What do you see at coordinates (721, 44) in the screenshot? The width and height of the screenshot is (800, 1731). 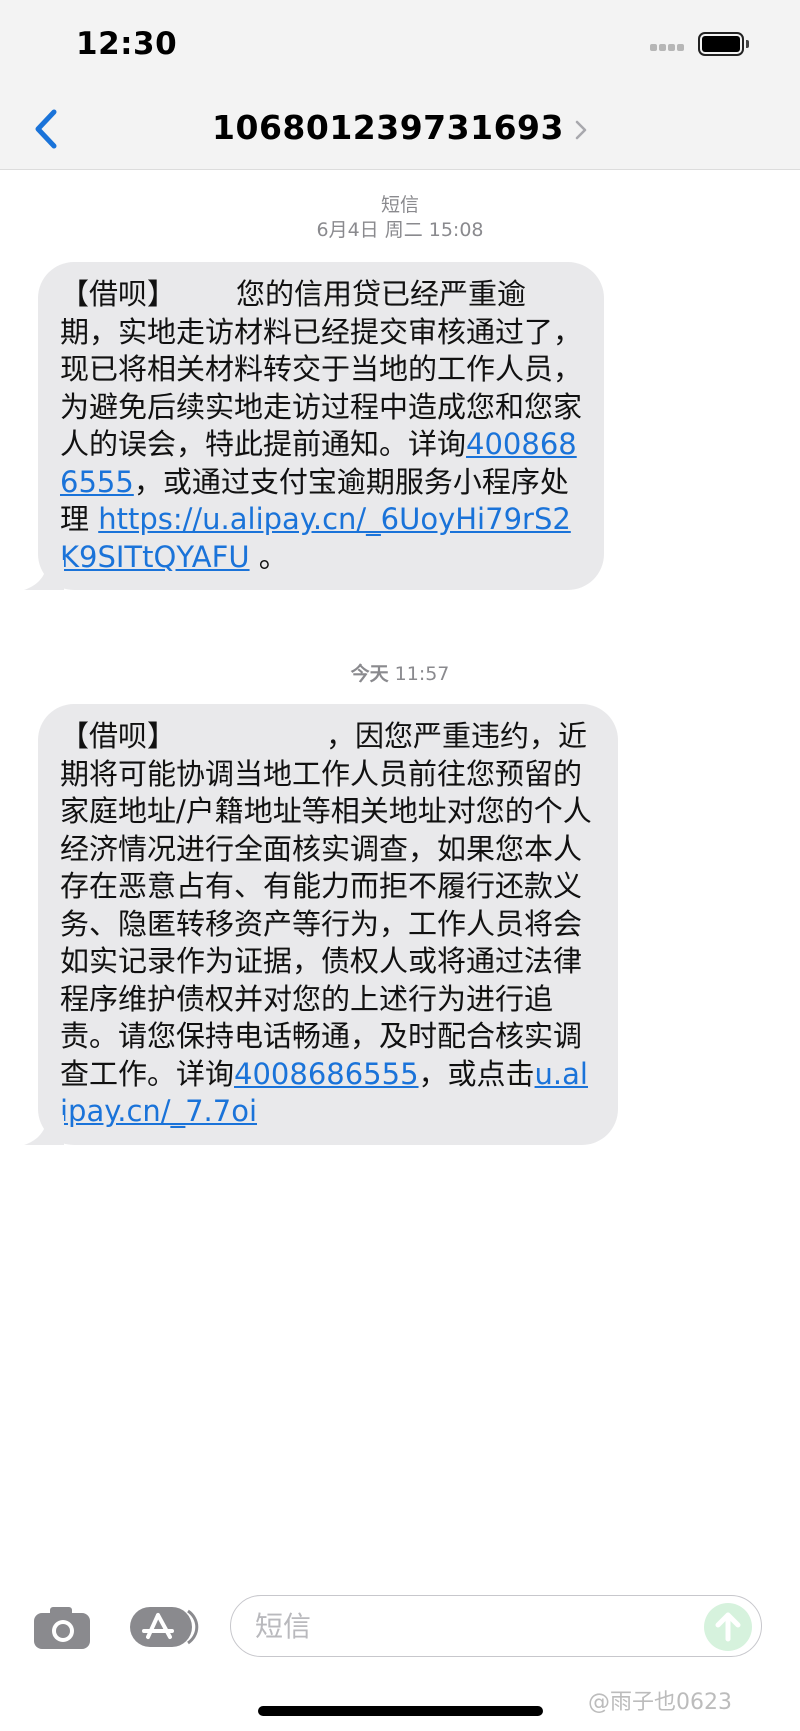 I see `battery-icon` at bounding box center [721, 44].